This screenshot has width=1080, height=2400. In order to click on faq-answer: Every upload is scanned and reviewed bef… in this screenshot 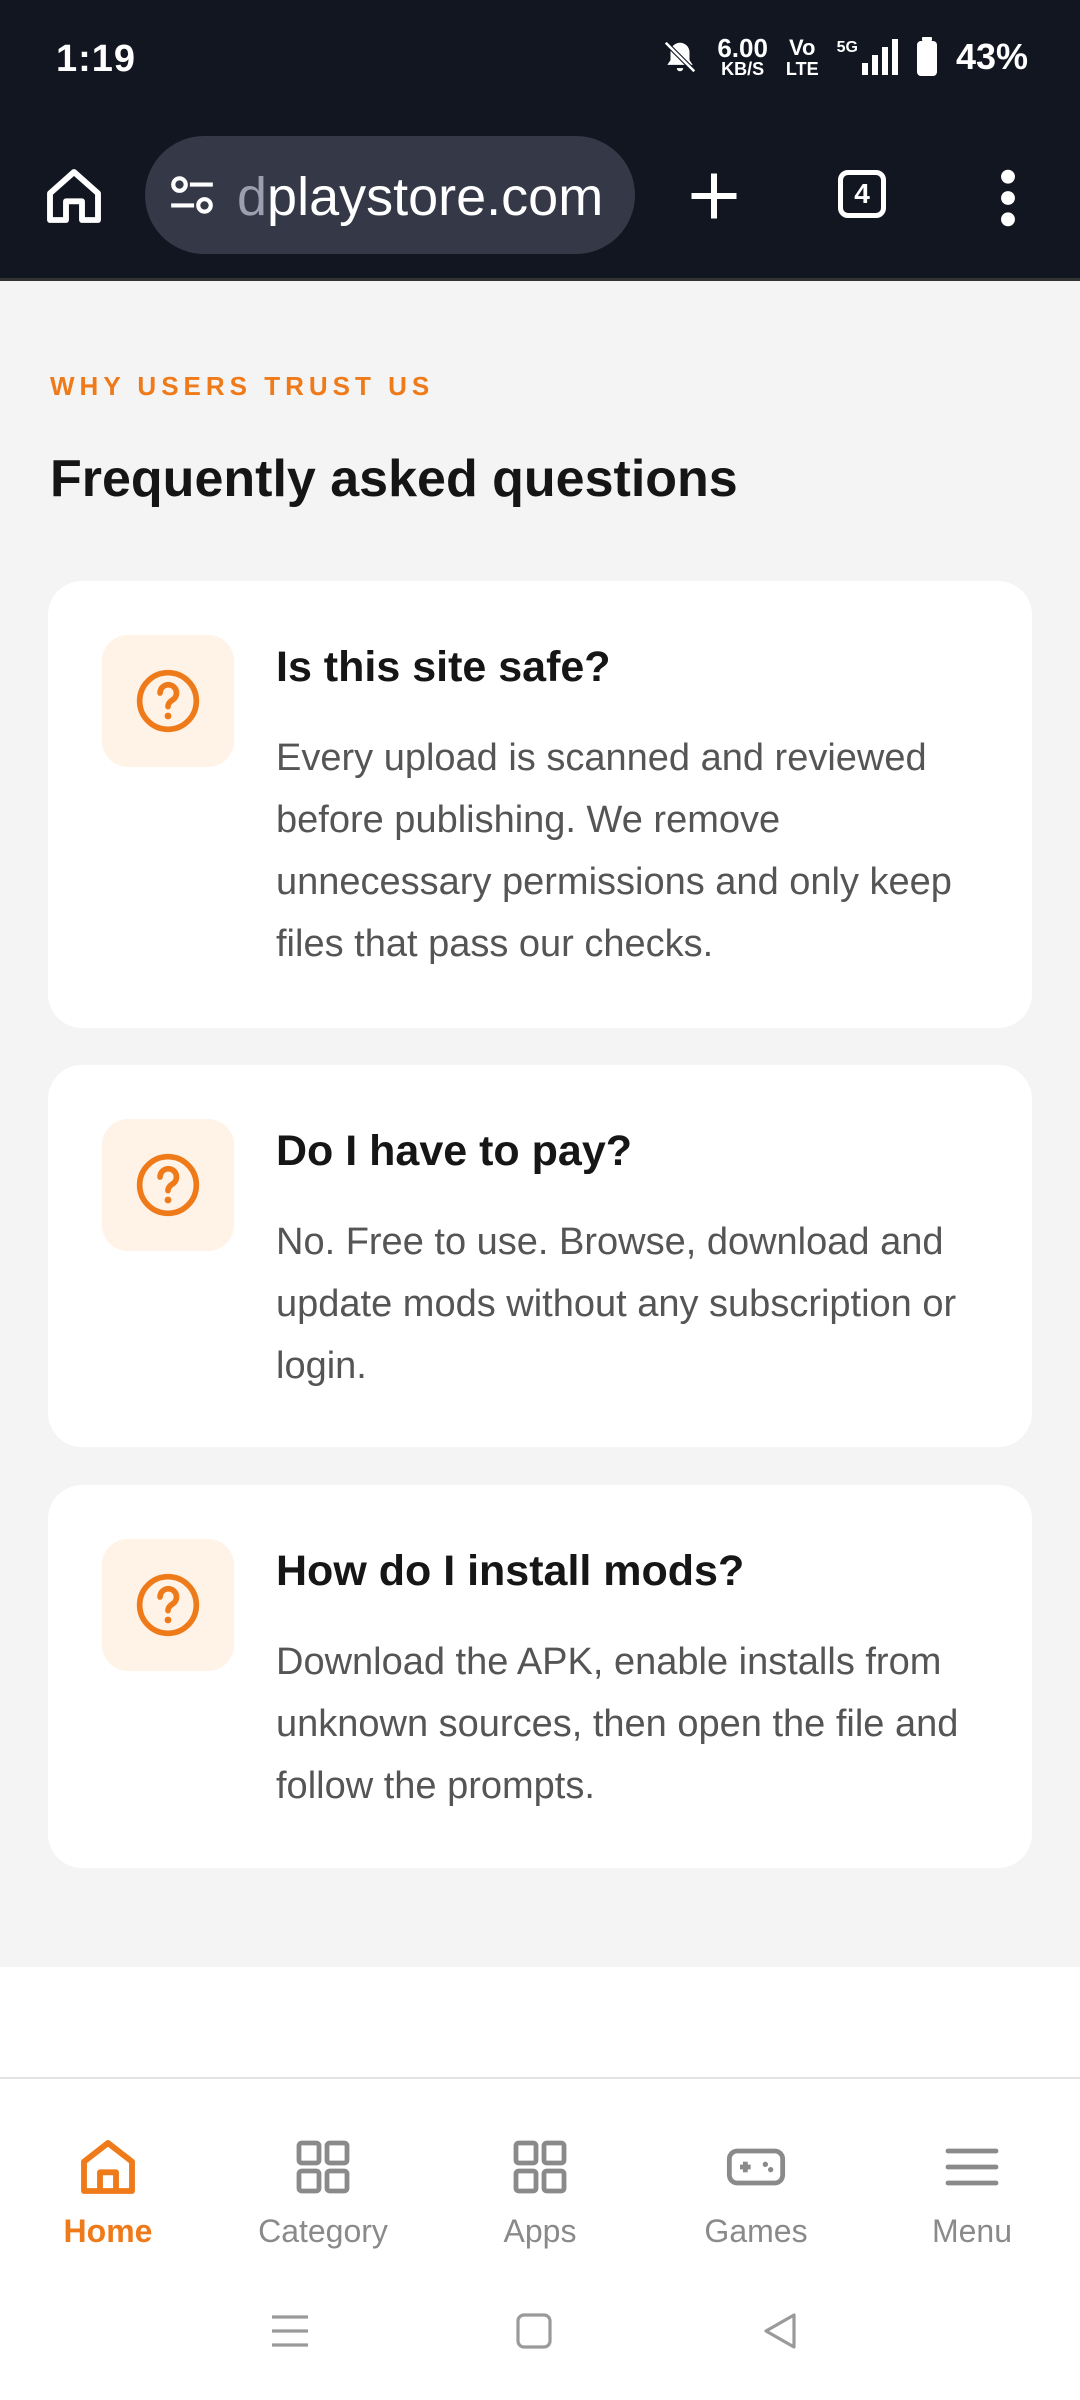, I will do `click(614, 851)`.